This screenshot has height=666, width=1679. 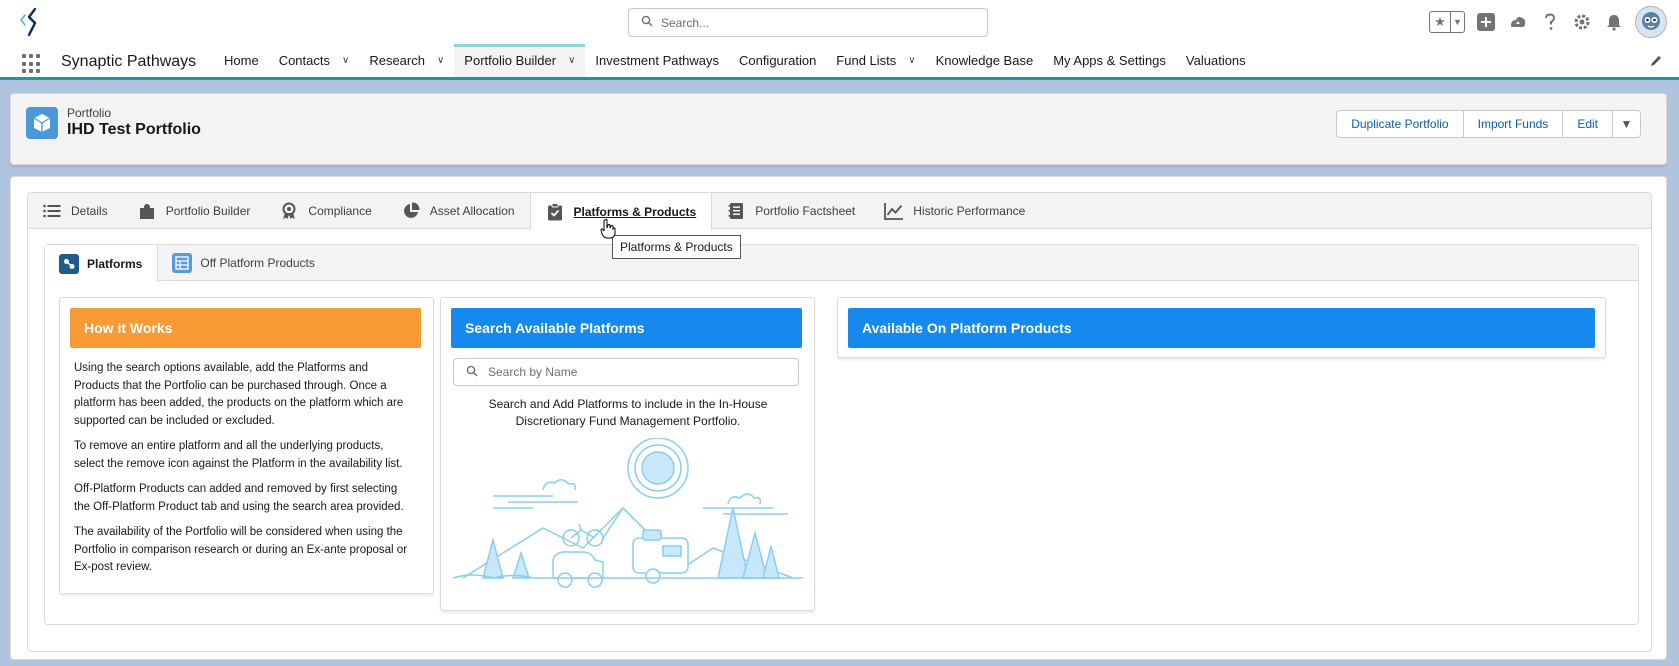 I want to click on line-chart-icon, so click(x=894, y=211).